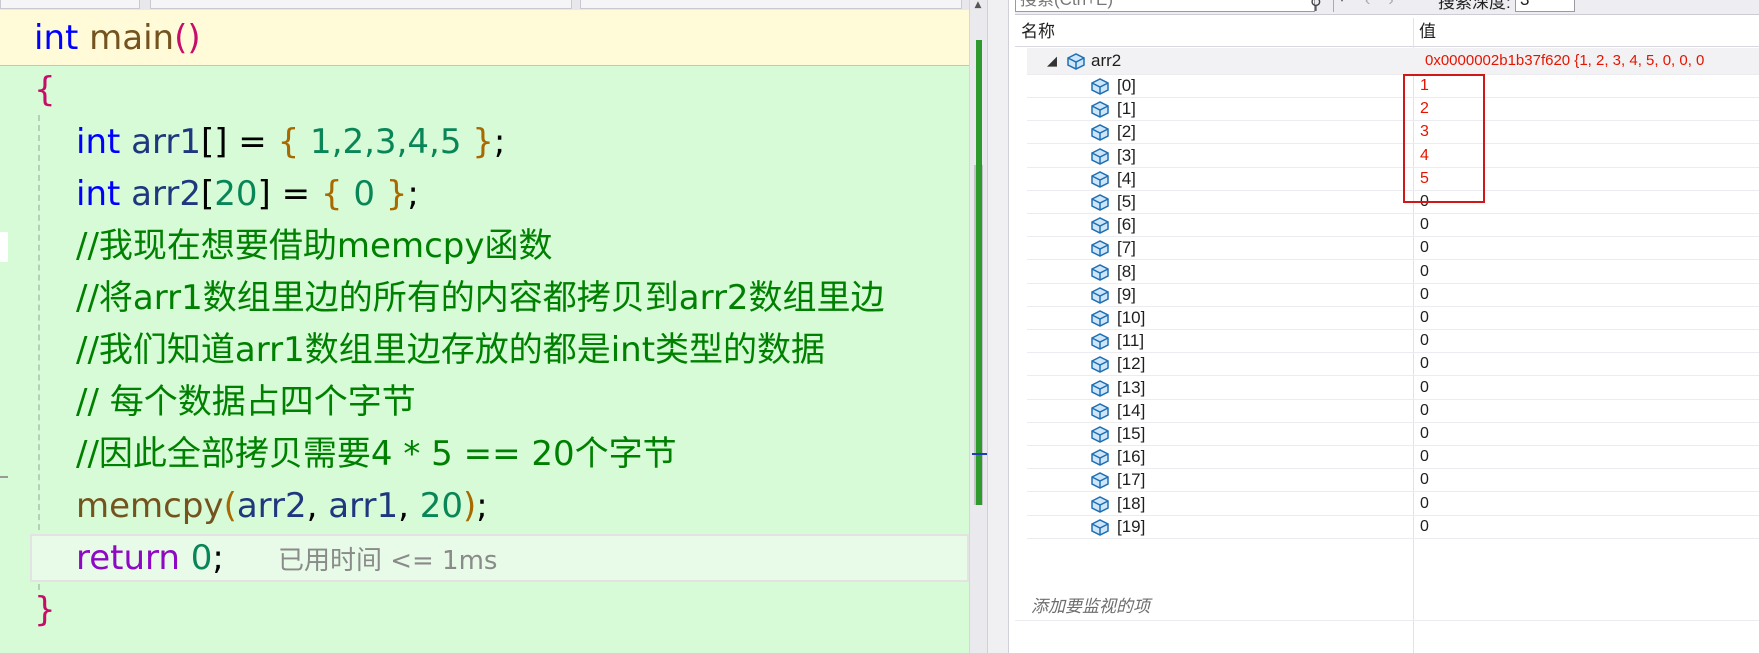 The image size is (1759, 653). Describe the element at coordinates (230, 506) in the screenshot. I see `paren: (` at that location.